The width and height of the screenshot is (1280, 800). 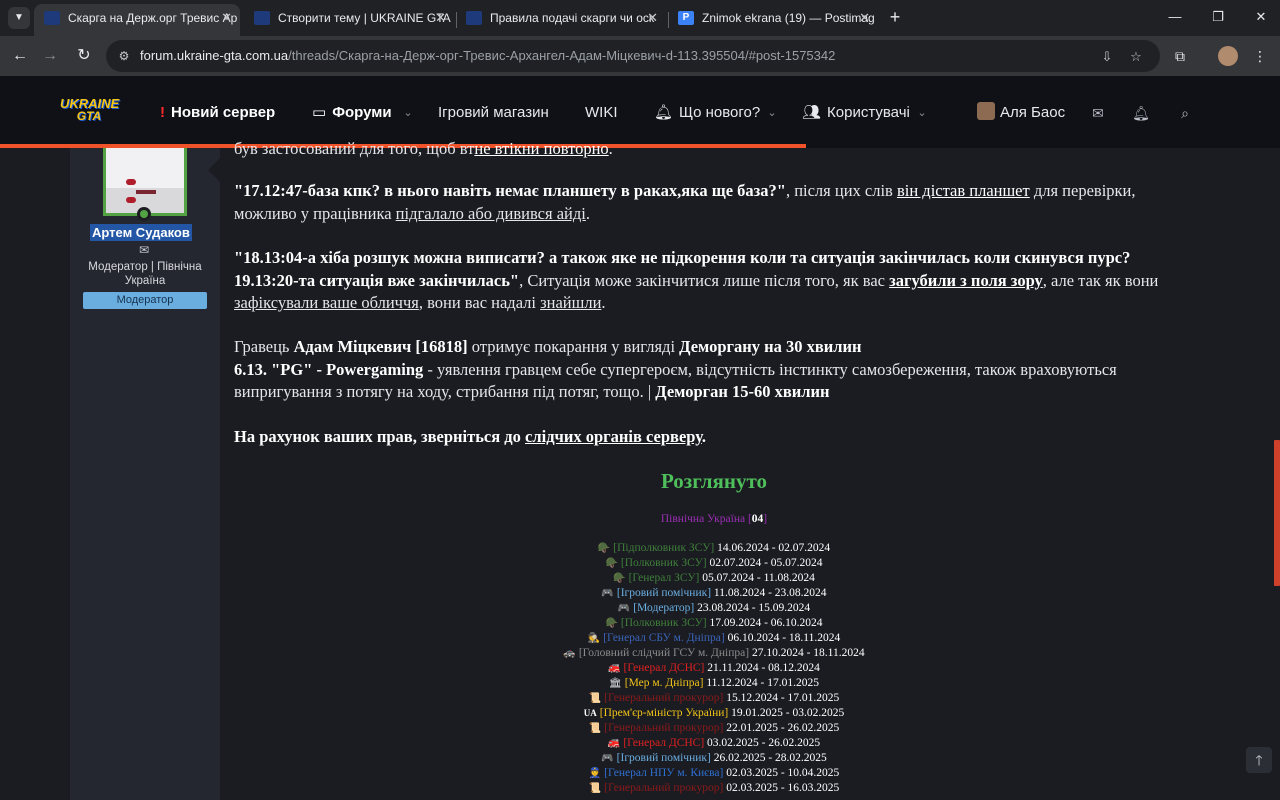 I want to click on post-link: він дістав планшет, so click(x=963, y=190).